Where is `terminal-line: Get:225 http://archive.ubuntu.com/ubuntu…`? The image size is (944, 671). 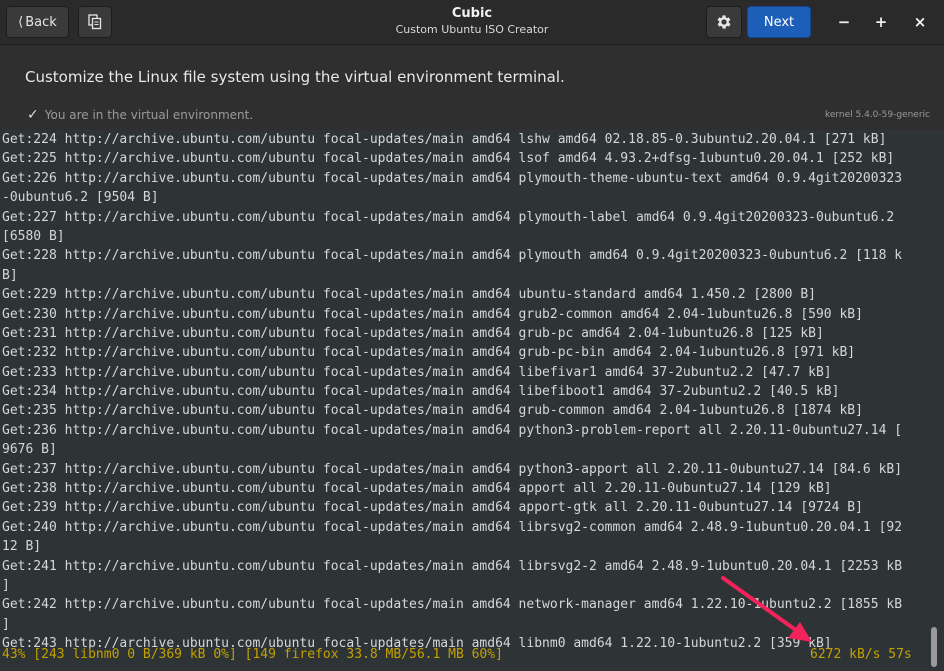 terminal-line: Get:225 http://archive.ubuntu.com/ubuntu… is located at coordinates (448, 159).